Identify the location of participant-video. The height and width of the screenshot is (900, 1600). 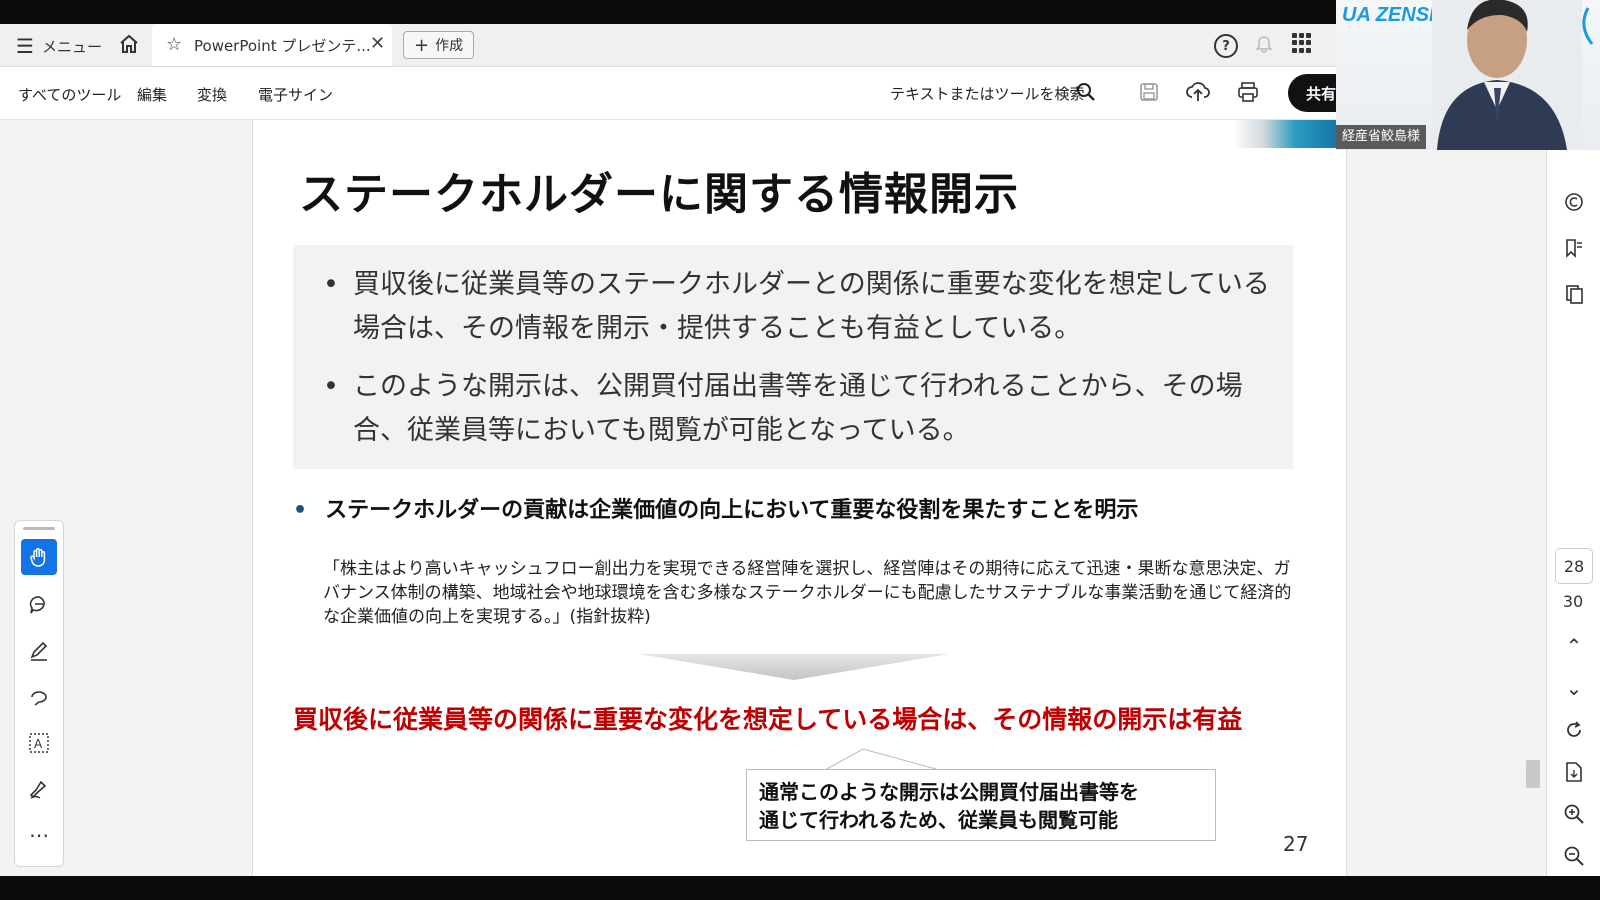
(1507, 75).